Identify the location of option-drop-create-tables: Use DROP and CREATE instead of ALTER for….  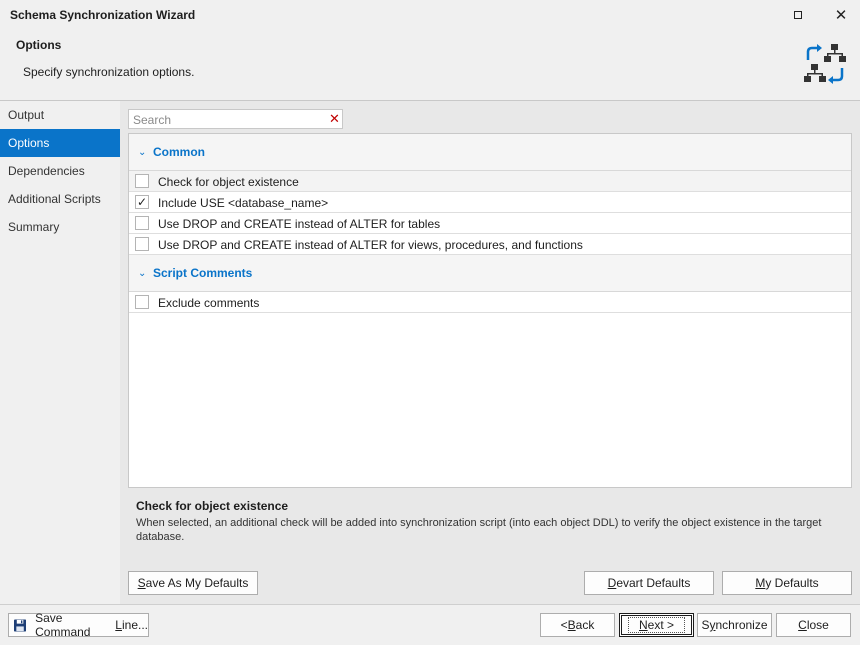
(490, 223).